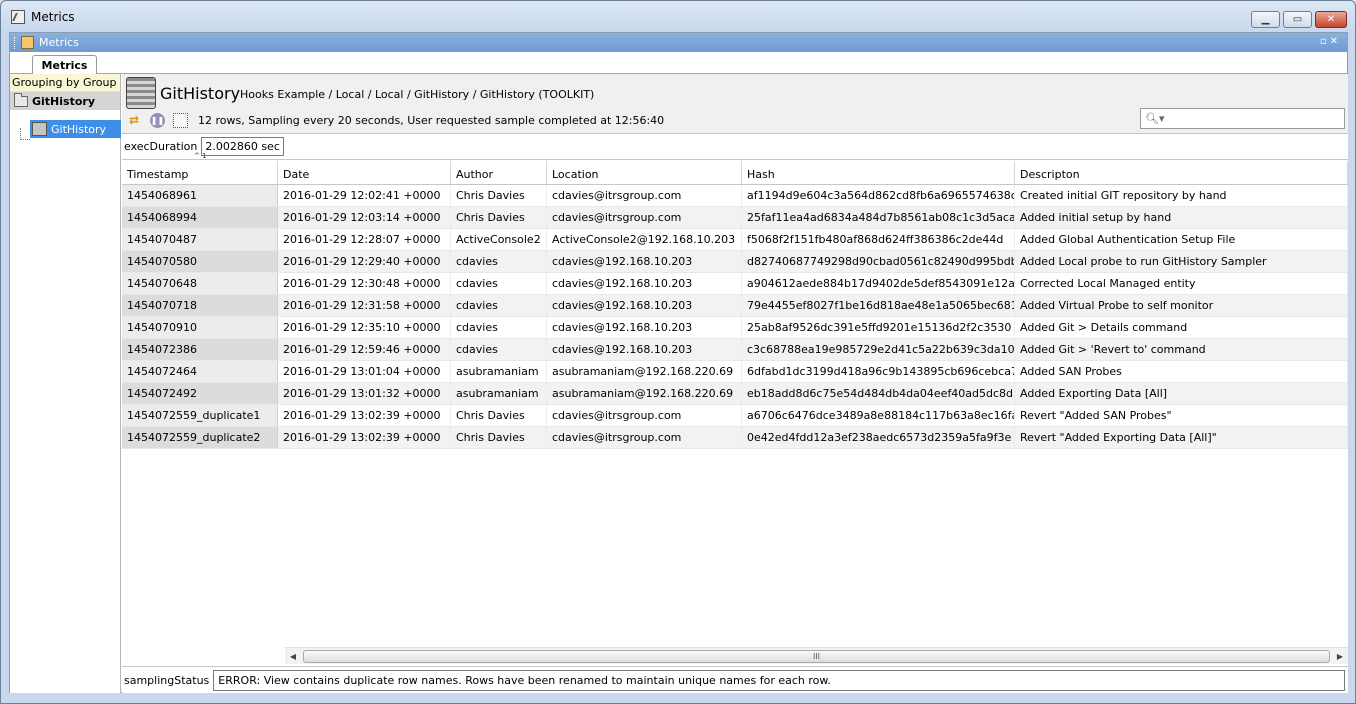 This screenshot has height=704, width=1356. Describe the element at coordinates (16, 42) in the screenshot. I see `drag-grip` at that location.